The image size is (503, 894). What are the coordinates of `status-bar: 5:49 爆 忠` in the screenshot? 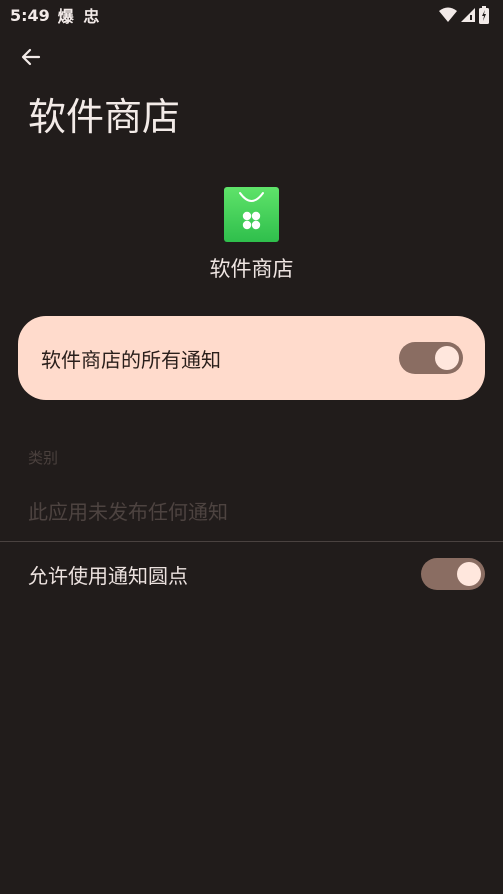 It's located at (251, 15).